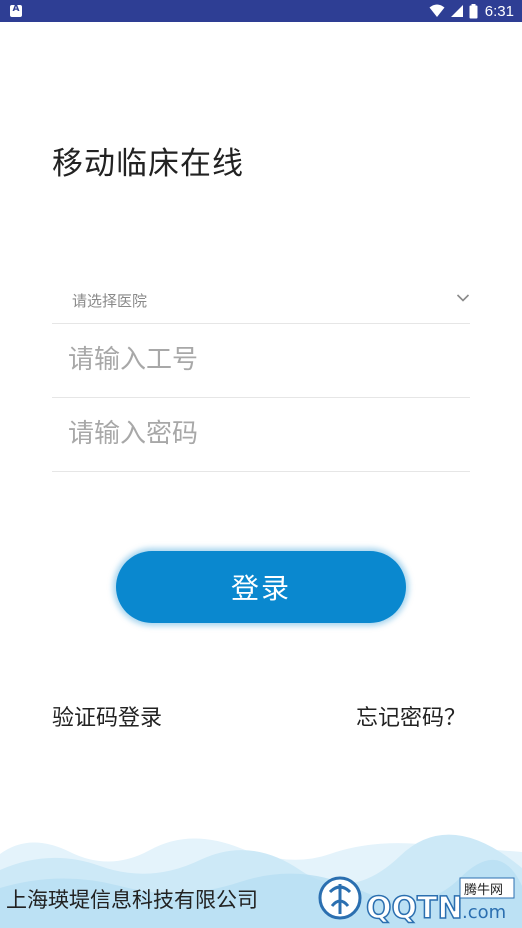 This screenshot has height=928, width=522. I want to click on login-button-label: 登录, so click(260, 588).